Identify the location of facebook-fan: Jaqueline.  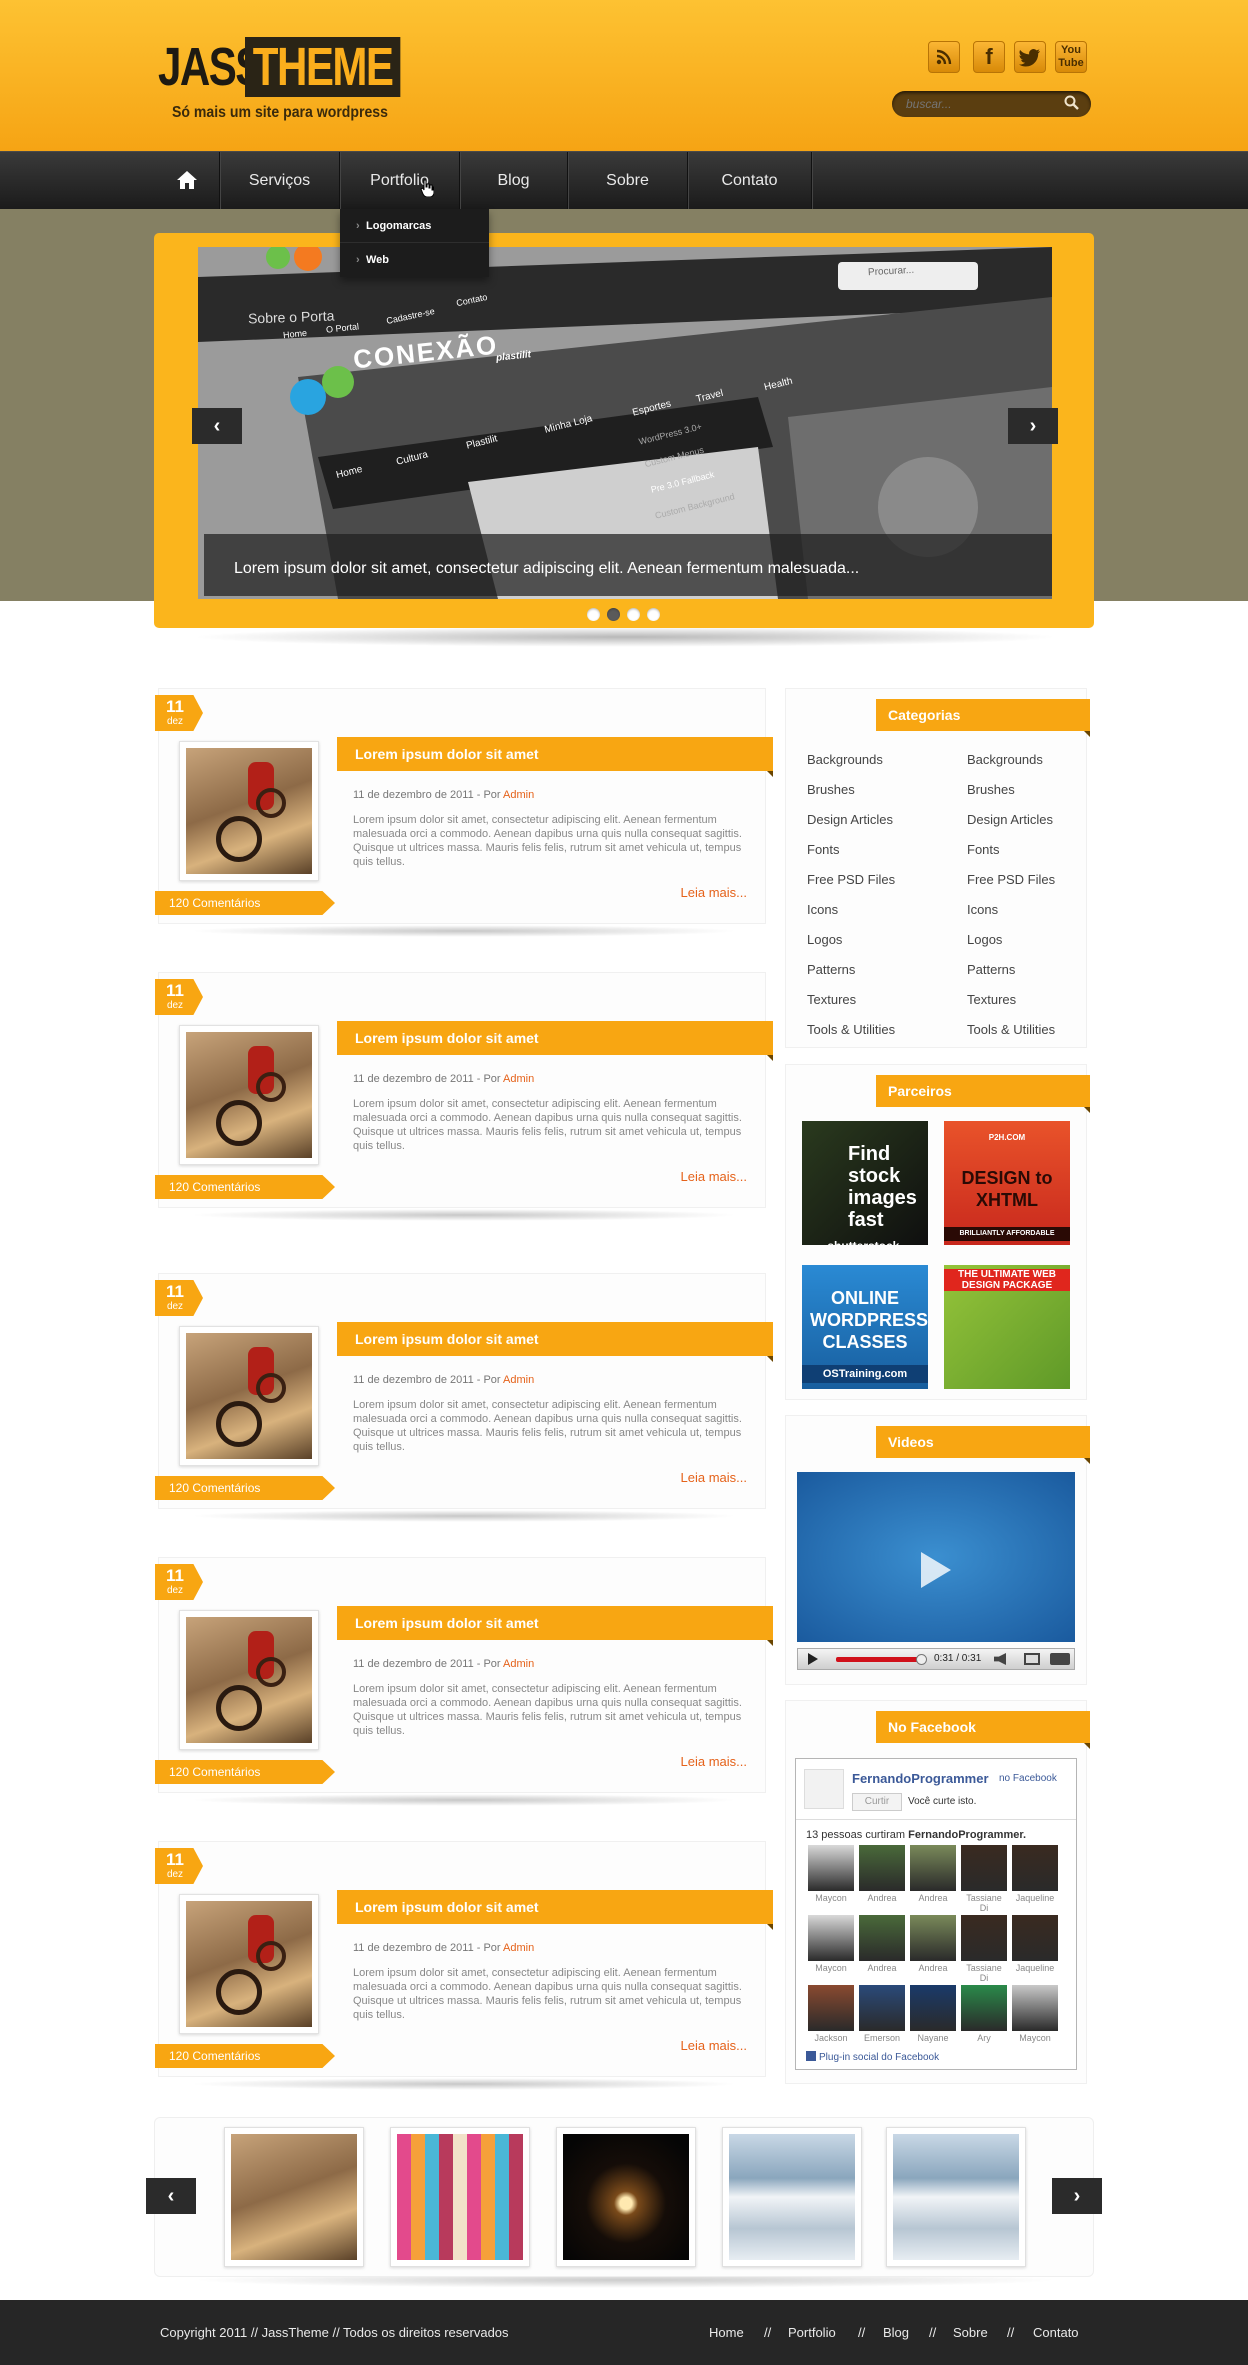
(1035, 1874).